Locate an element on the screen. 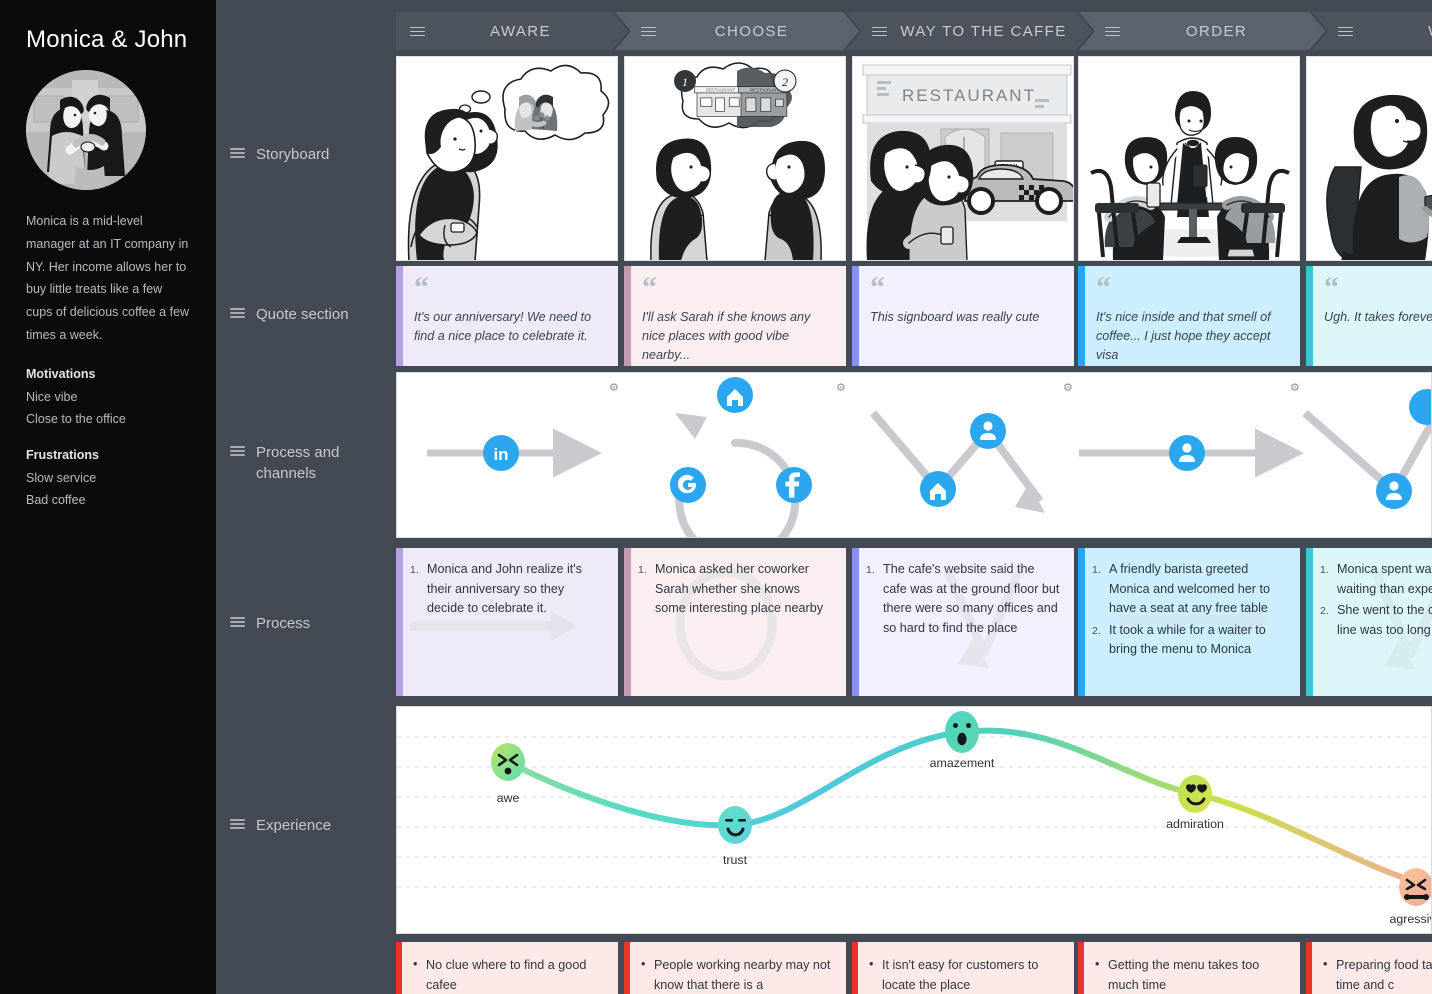 The width and height of the screenshot is (1432, 994). emotion-point-agressive is located at coordinates (1415, 887).